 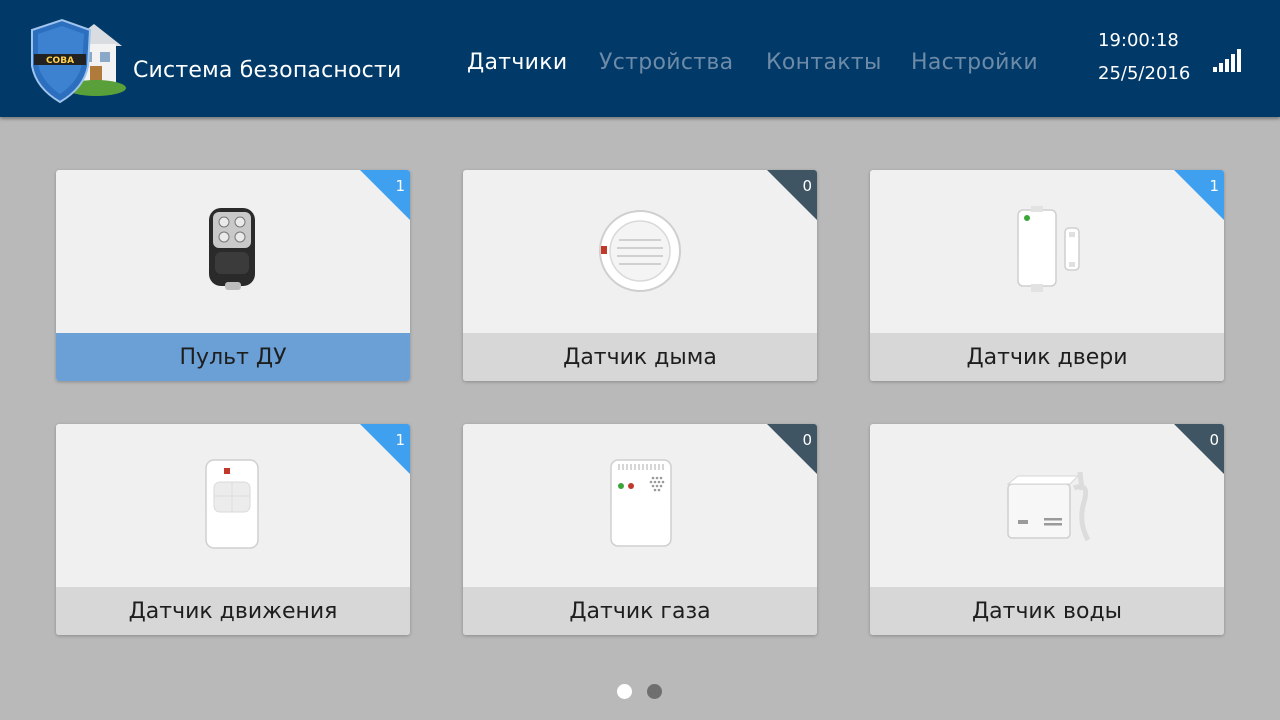 I want to click on sensor-label: Датчик дыма, so click(x=640, y=357).